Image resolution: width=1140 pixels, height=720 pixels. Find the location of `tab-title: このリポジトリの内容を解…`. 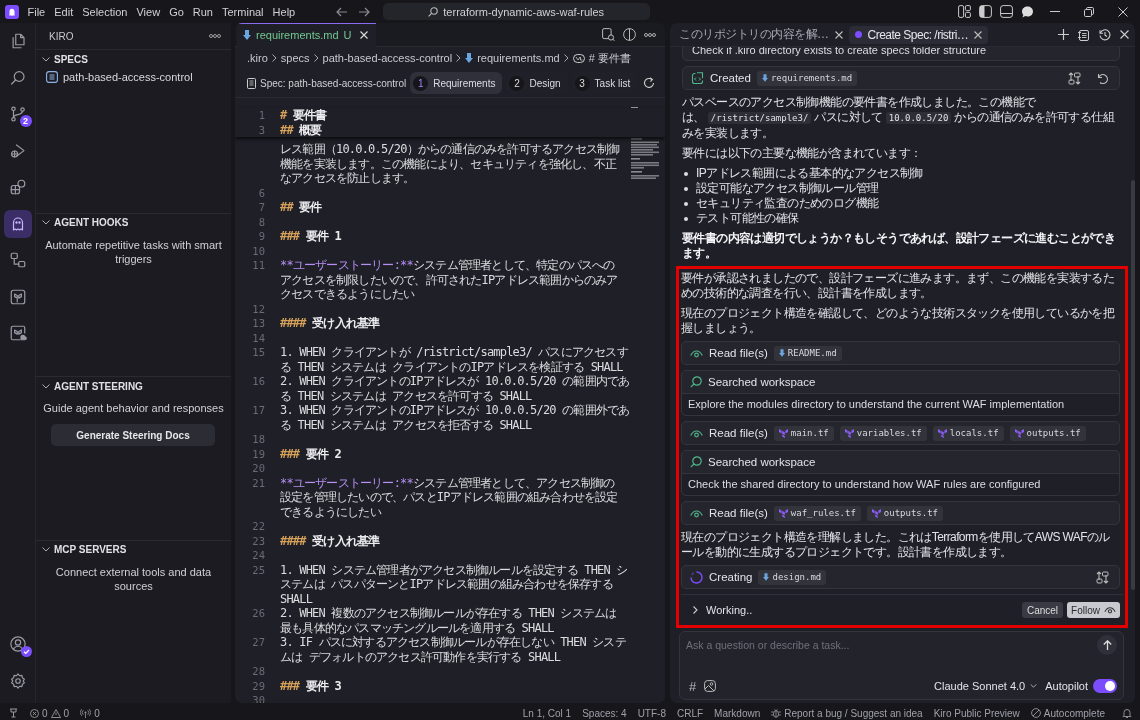

tab-title: このリポジトリの内容を解… is located at coordinates (754, 34).